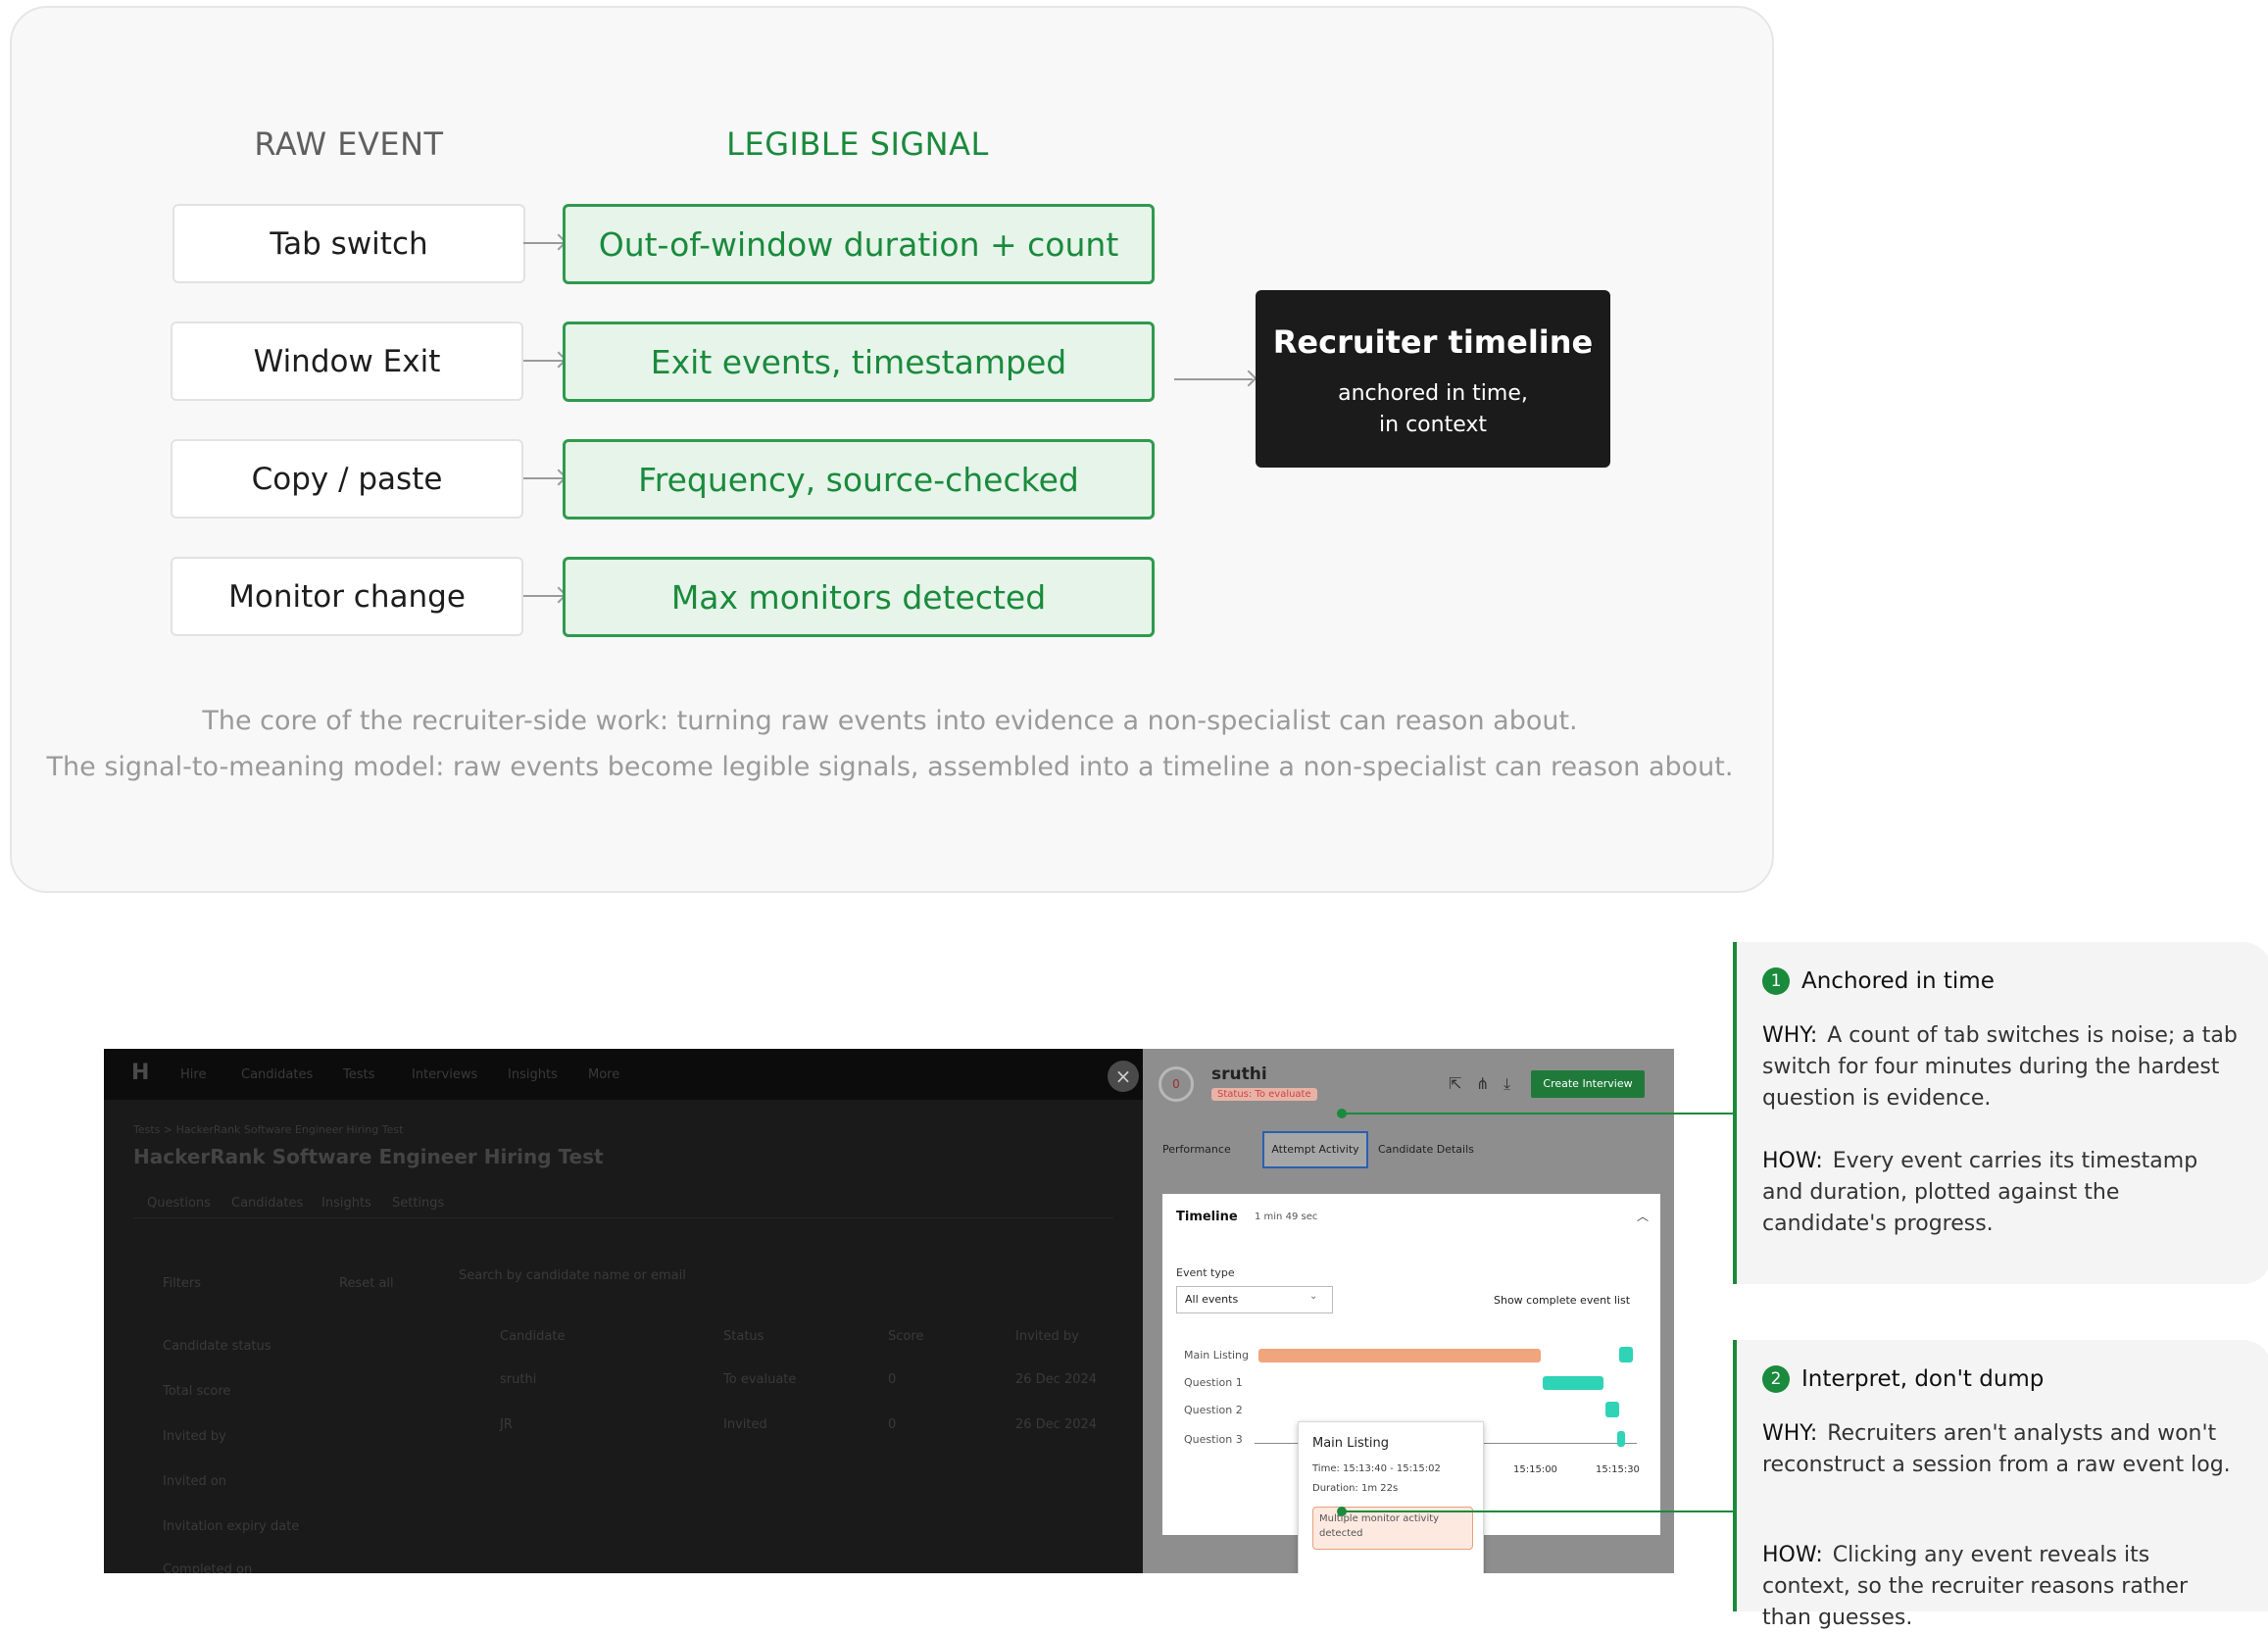  I want to click on status-badge: Status: To evaluate, so click(1264, 1095).